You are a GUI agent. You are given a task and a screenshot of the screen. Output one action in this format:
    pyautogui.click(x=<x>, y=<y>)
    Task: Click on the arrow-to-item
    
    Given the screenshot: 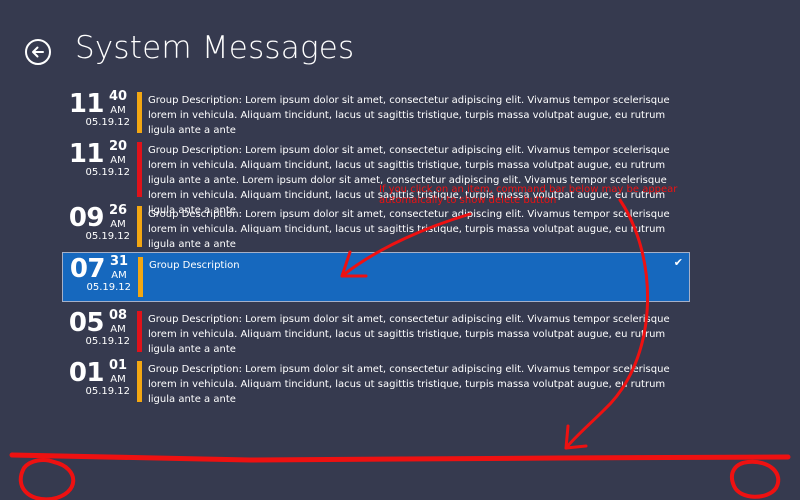 What is the action you would take?
    pyautogui.click(x=406, y=245)
    